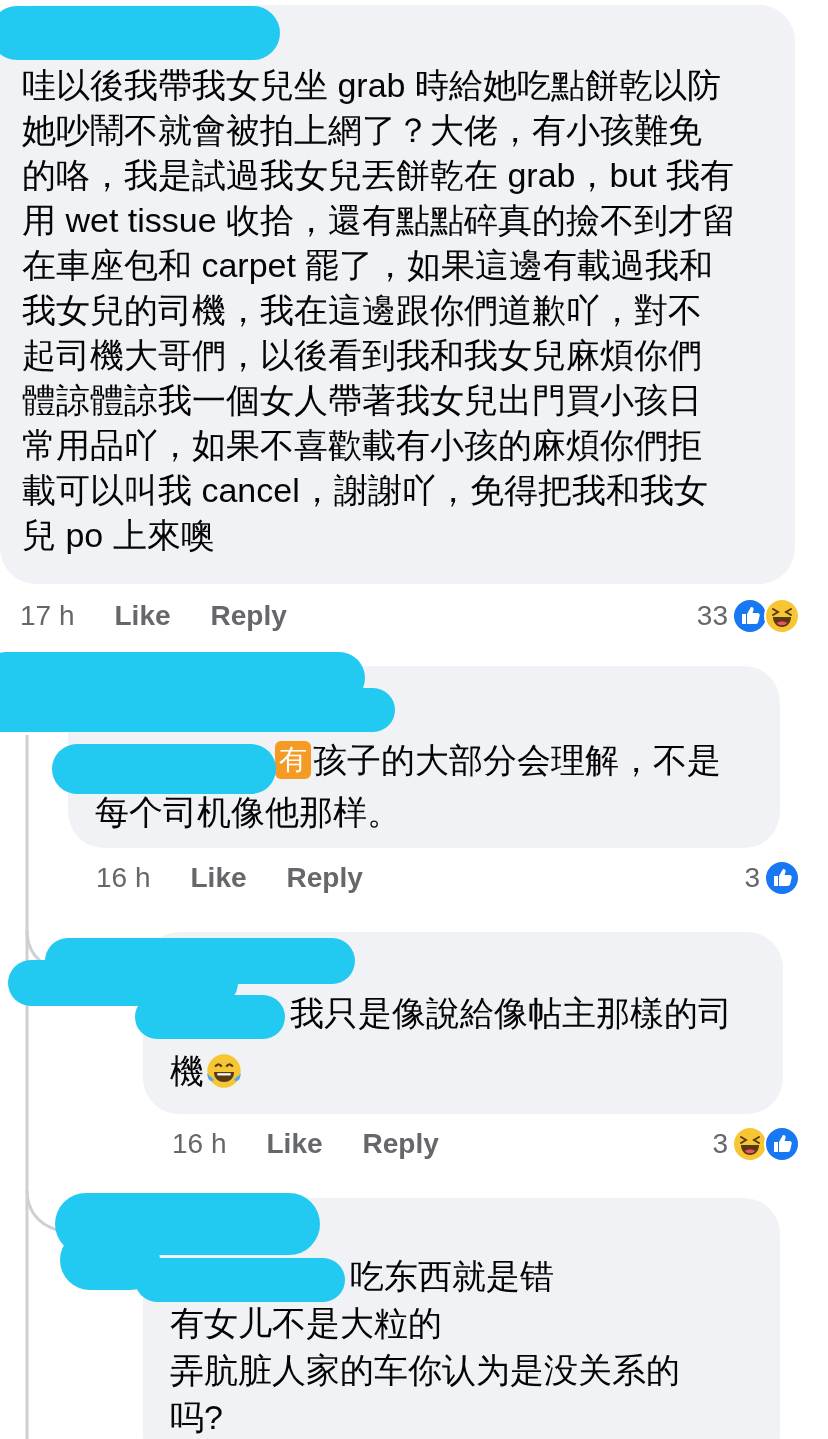  Describe the element at coordinates (187, 1071) in the screenshot. I see `comment-text: 機` at that location.